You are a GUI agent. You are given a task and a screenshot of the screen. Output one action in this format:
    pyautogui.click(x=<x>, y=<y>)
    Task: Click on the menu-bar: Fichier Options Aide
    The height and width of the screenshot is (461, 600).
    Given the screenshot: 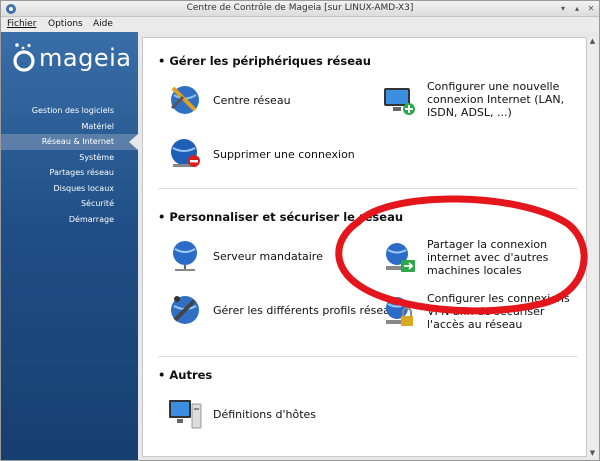 What is the action you would take?
    pyautogui.click(x=300, y=24)
    